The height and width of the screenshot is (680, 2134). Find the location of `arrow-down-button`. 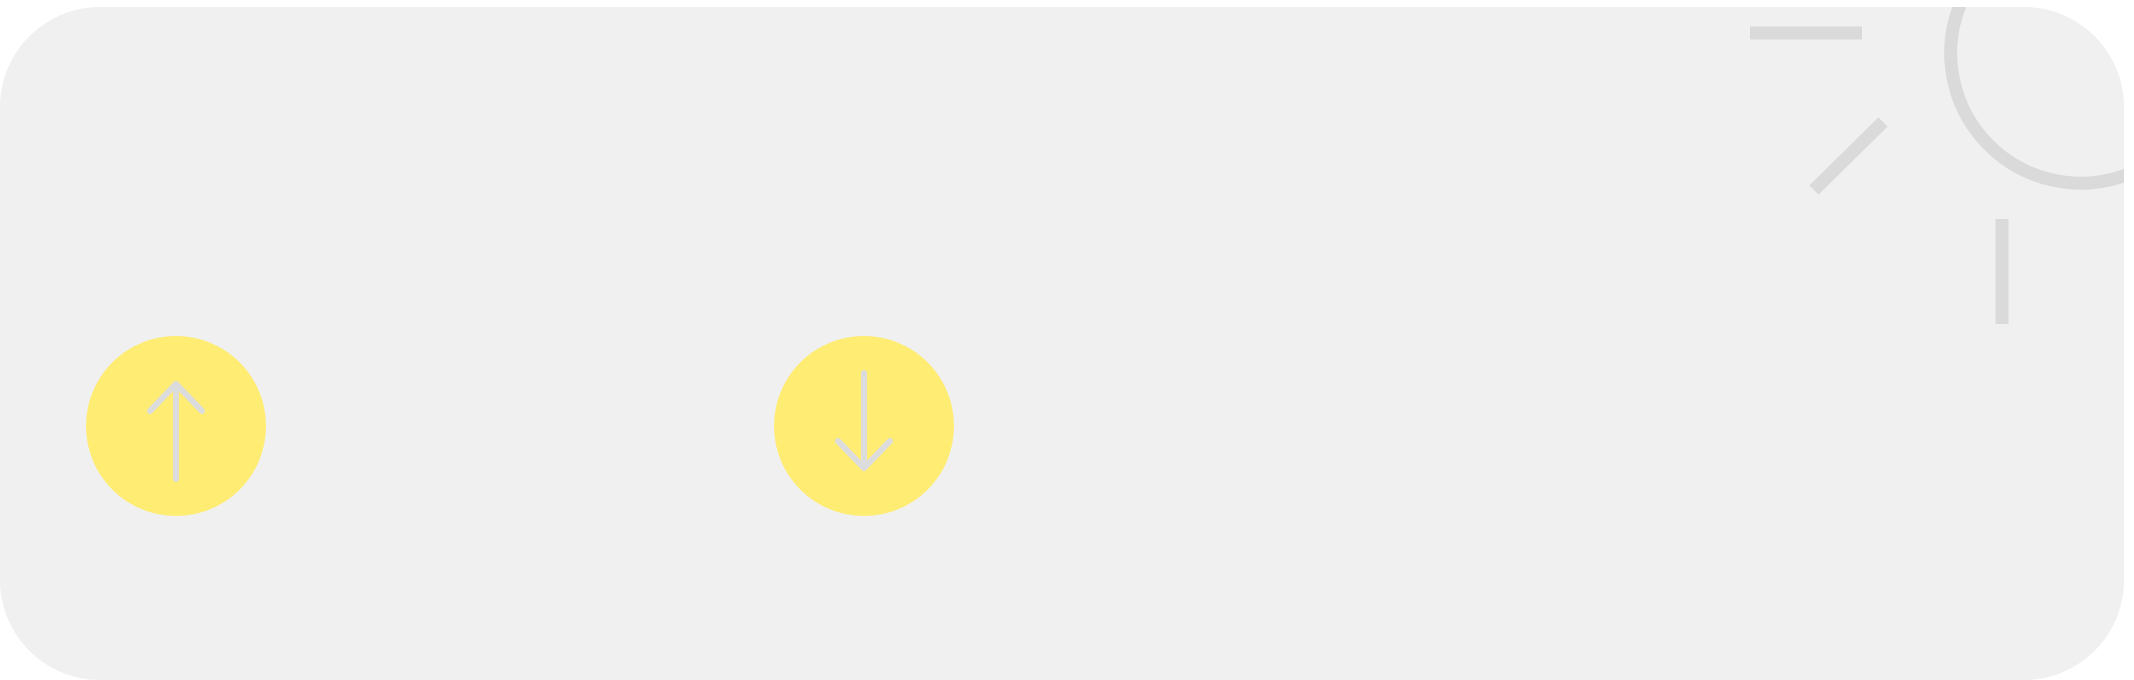

arrow-down-button is located at coordinates (864, 426).